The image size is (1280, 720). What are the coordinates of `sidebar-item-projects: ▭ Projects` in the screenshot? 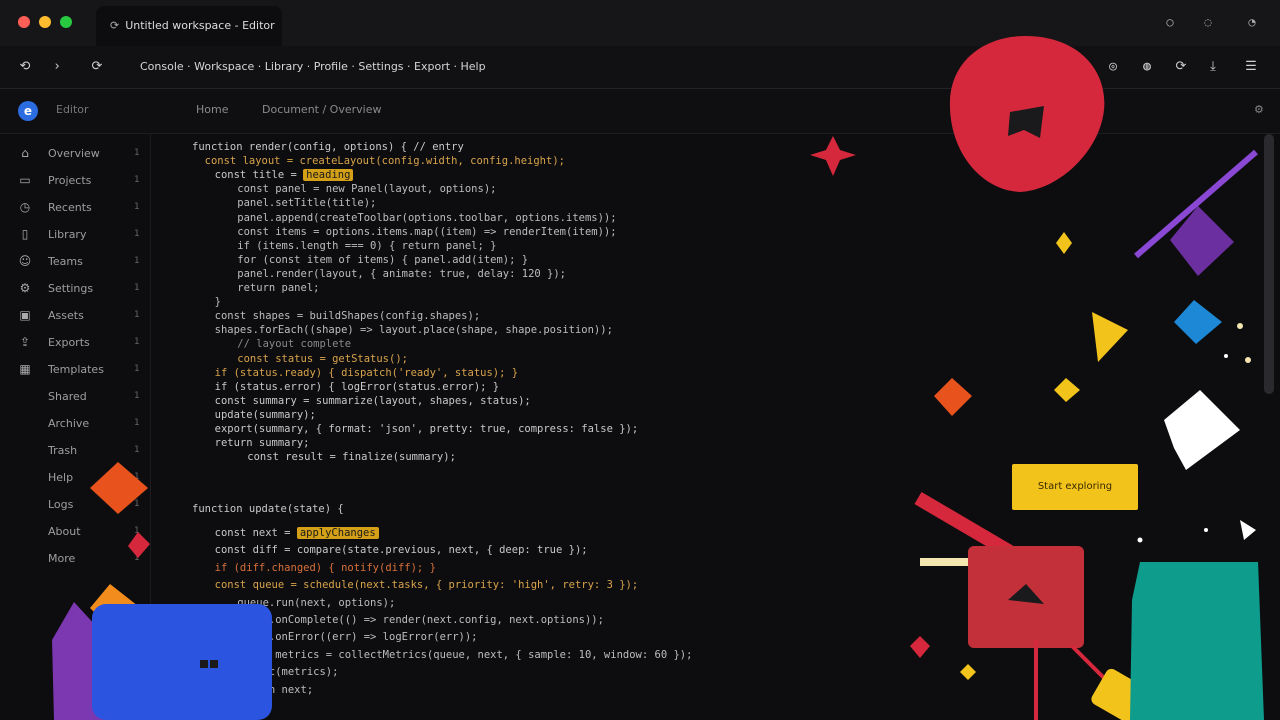 It's located at (53, 180).